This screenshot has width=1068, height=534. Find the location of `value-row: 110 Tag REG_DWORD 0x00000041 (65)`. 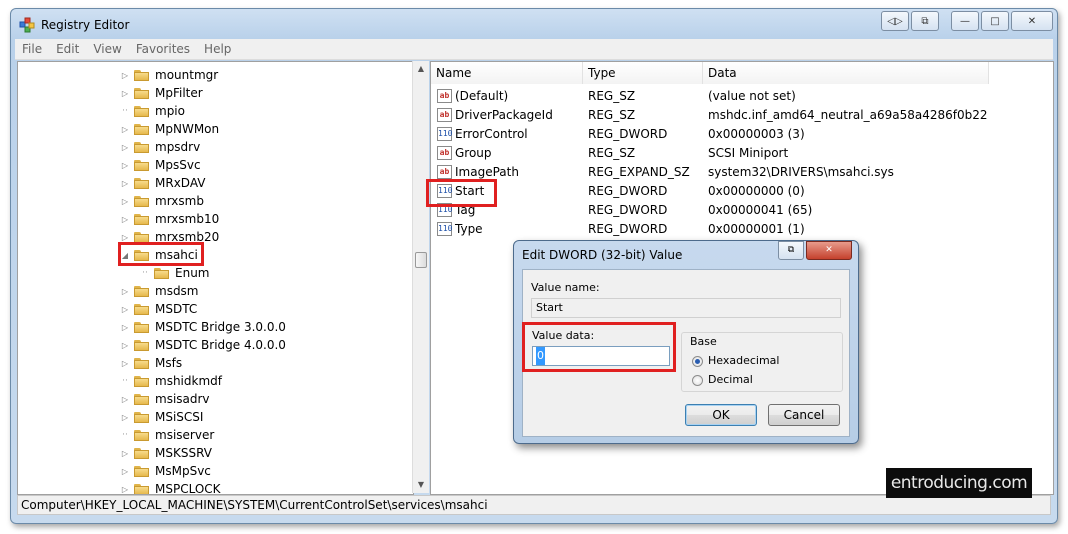

value-row: 110 Tag REG_DWORD 0x00000041 (65) is located at coordinates (742, 210).